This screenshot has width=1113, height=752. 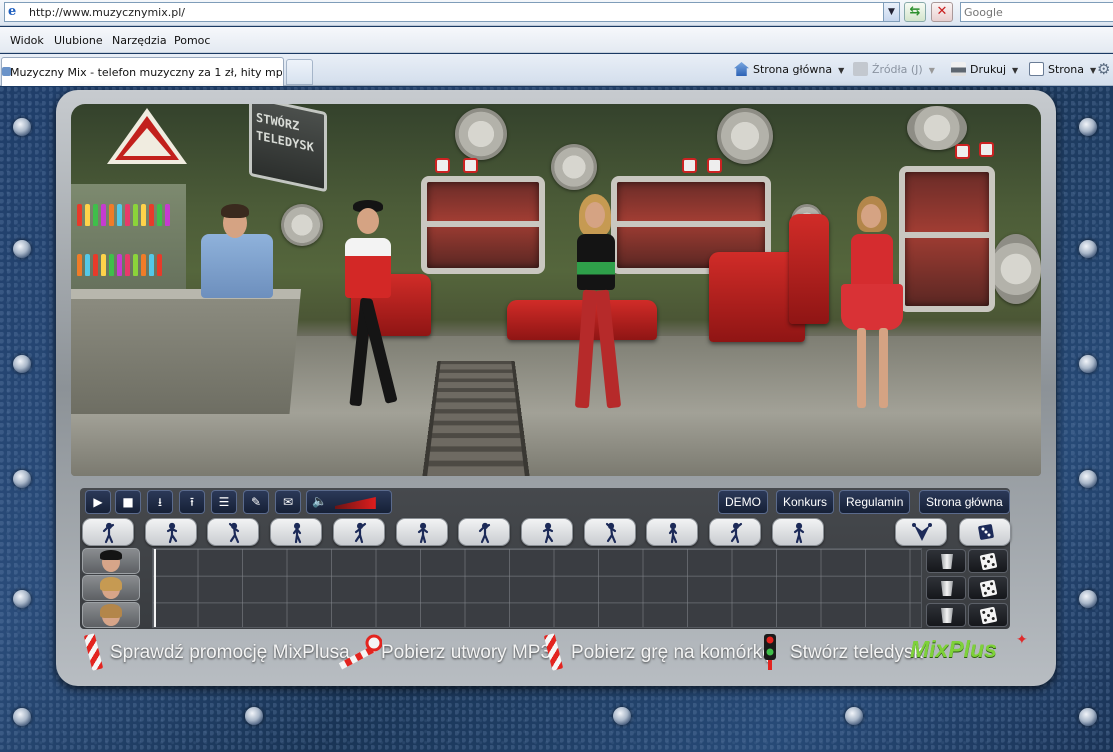 What do you see at coordinates (805, 502) in the screenshot?
I see `contest-link: Konkurs` at bounding box center [805, 502].